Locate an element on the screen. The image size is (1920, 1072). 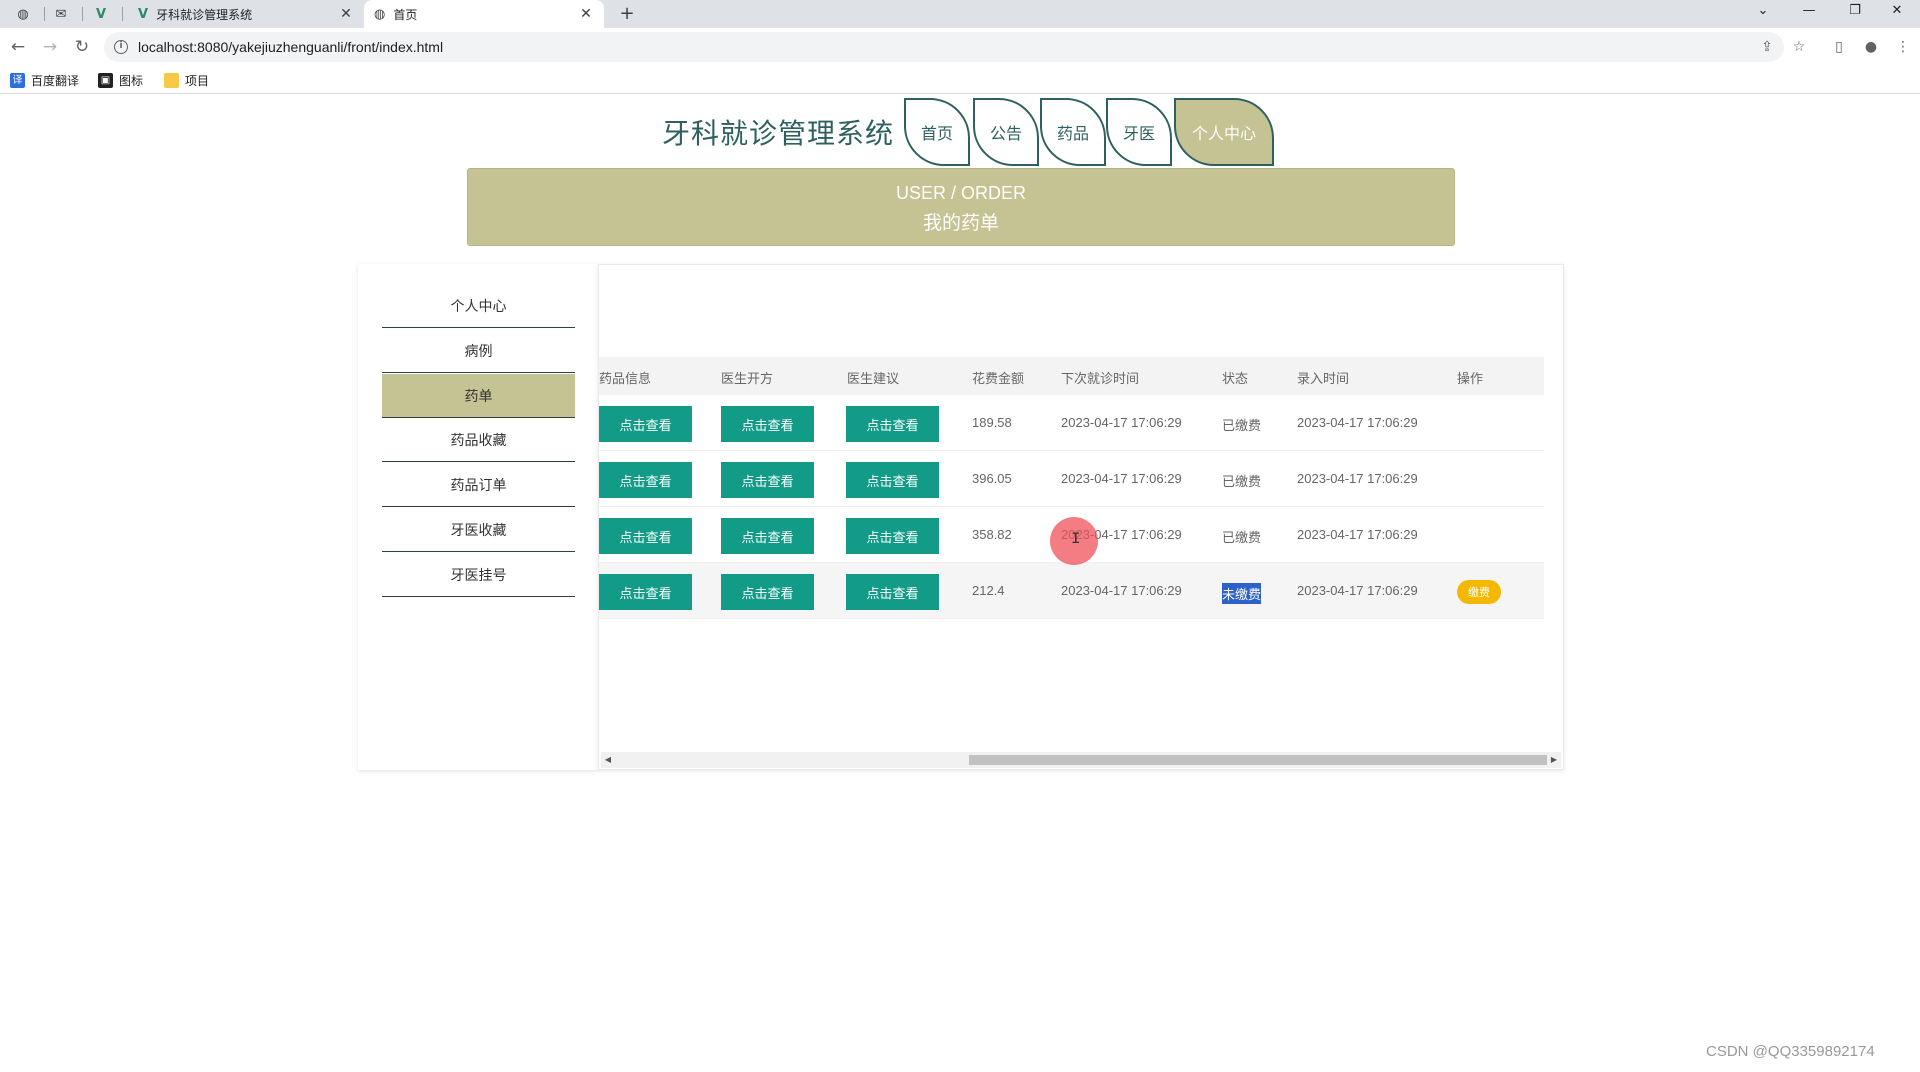
translate-icon: 译 is located at coordinates (17, 80).